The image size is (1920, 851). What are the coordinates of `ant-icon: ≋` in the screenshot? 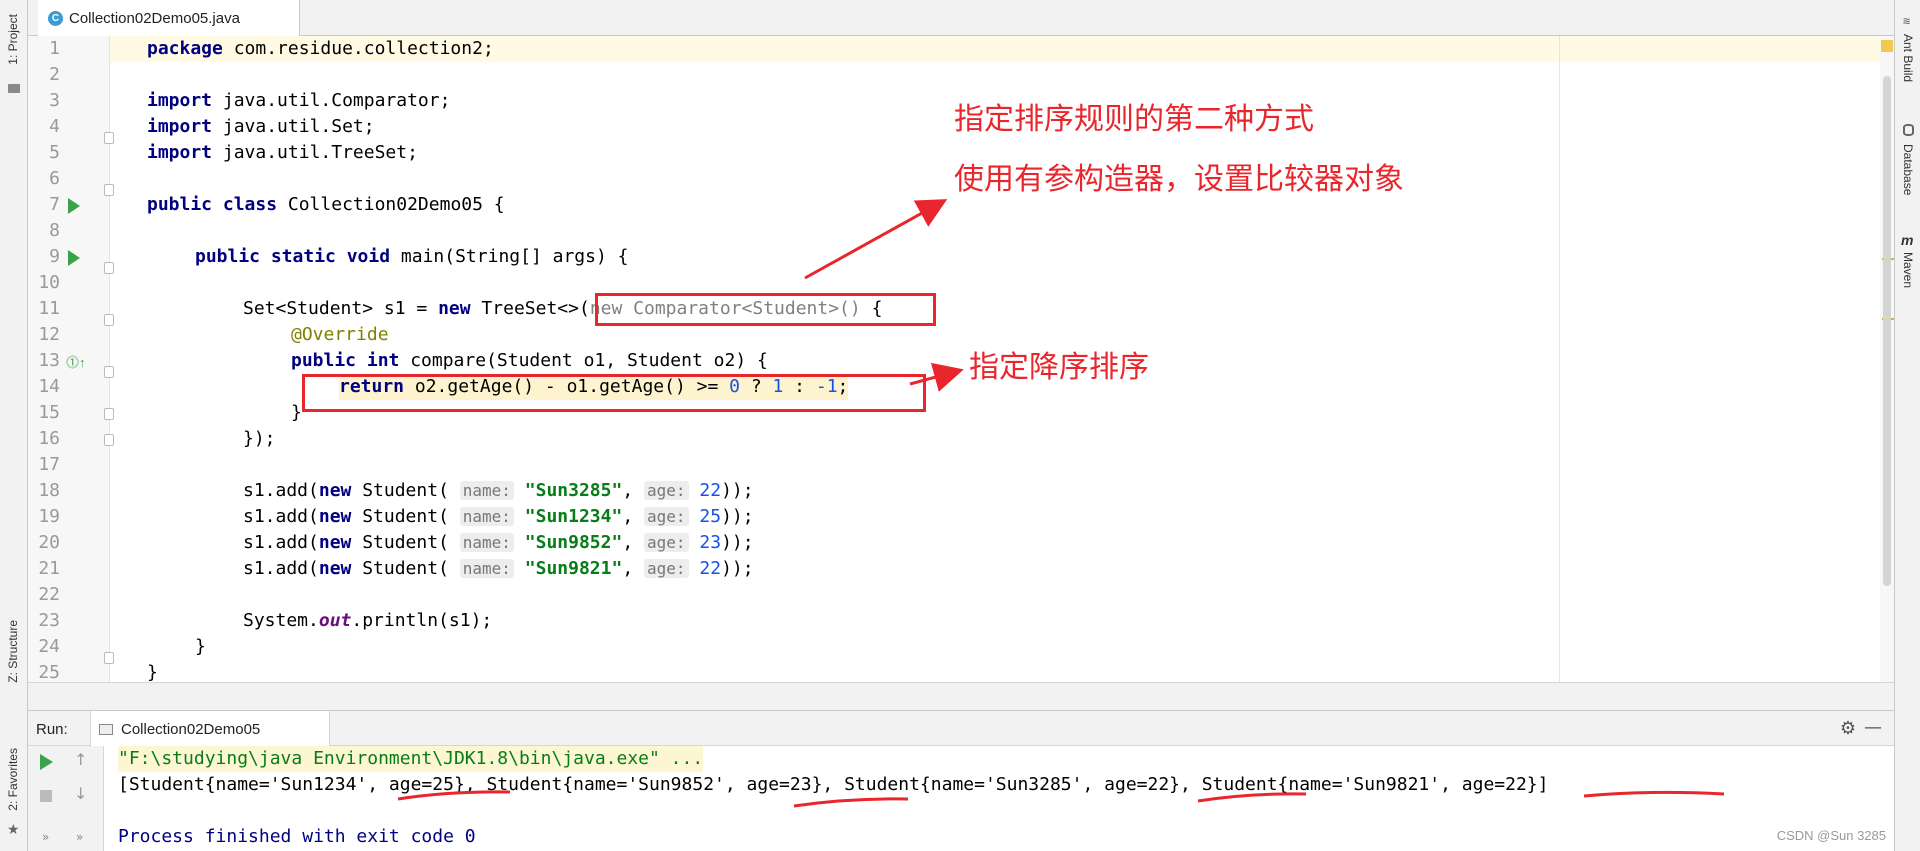 It's located at (1907, 21).